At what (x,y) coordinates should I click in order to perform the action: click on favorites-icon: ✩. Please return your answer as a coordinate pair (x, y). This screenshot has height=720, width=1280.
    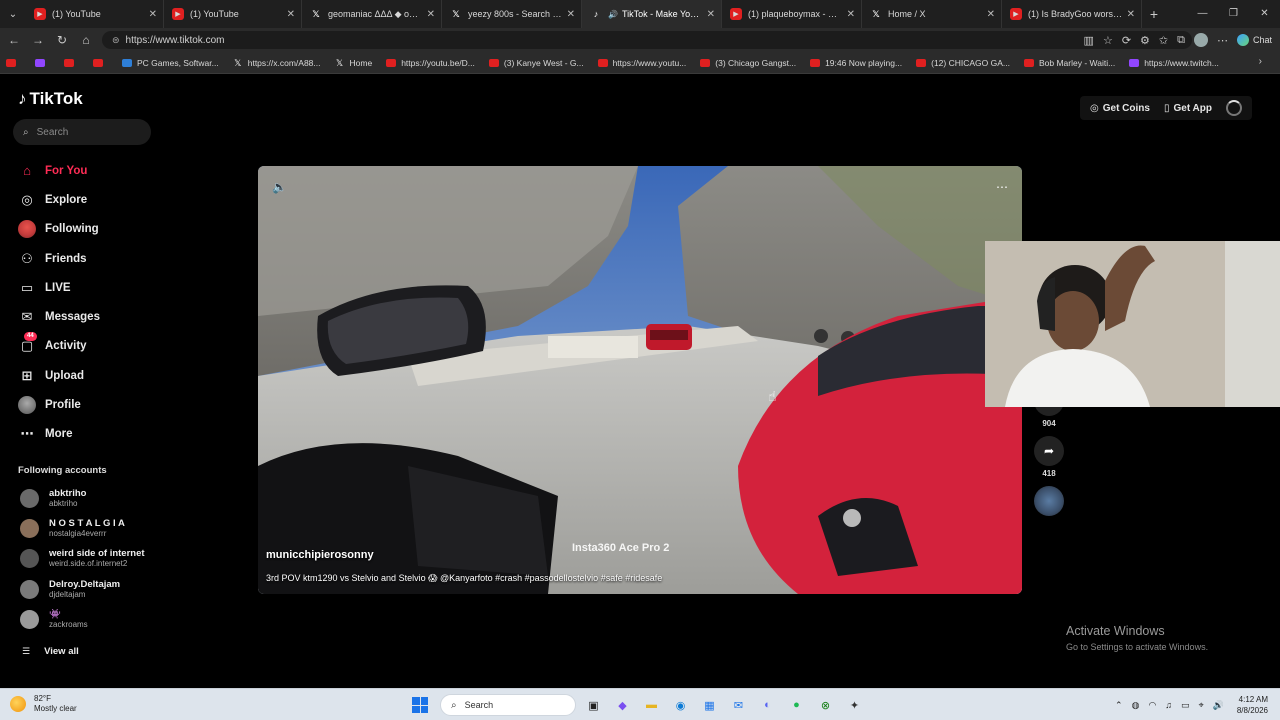
    Looking at the image, I should click on (1163, 40).